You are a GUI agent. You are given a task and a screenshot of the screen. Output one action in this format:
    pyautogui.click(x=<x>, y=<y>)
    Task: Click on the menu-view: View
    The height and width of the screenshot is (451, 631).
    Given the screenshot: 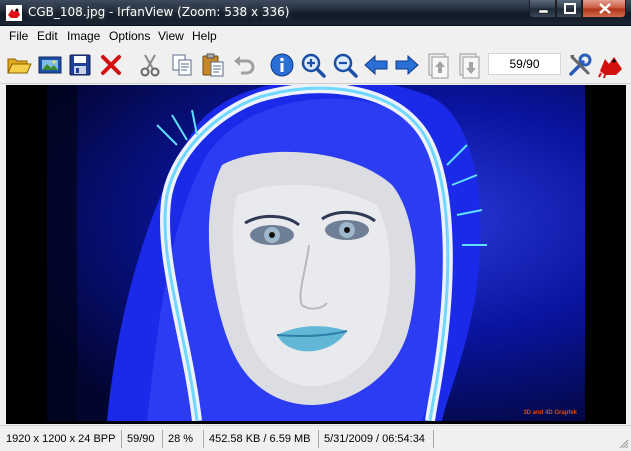 What is the action you would take?
    pyautogui.click(x=171, y=36)
    